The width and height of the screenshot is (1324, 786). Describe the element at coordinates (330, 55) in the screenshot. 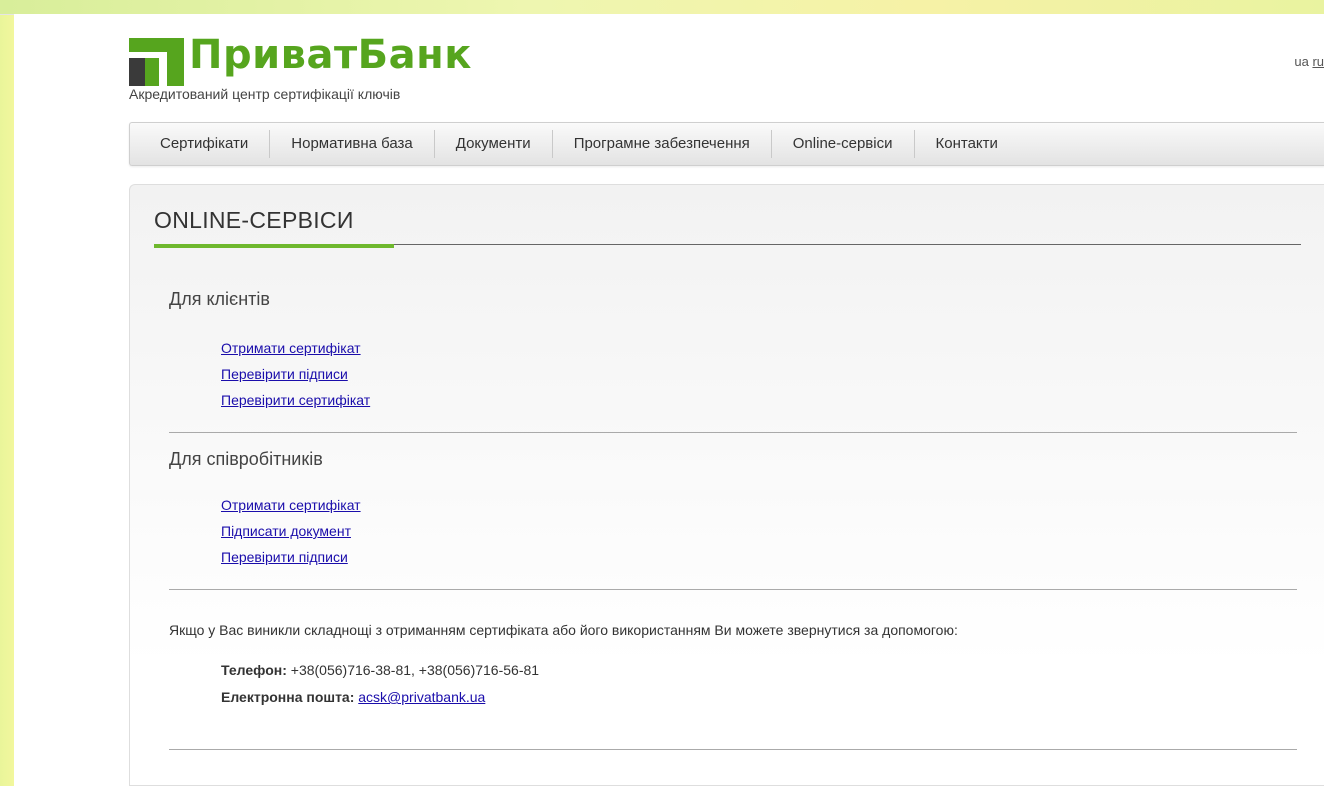

I see `brand-name: ПриватБанк` at that location.